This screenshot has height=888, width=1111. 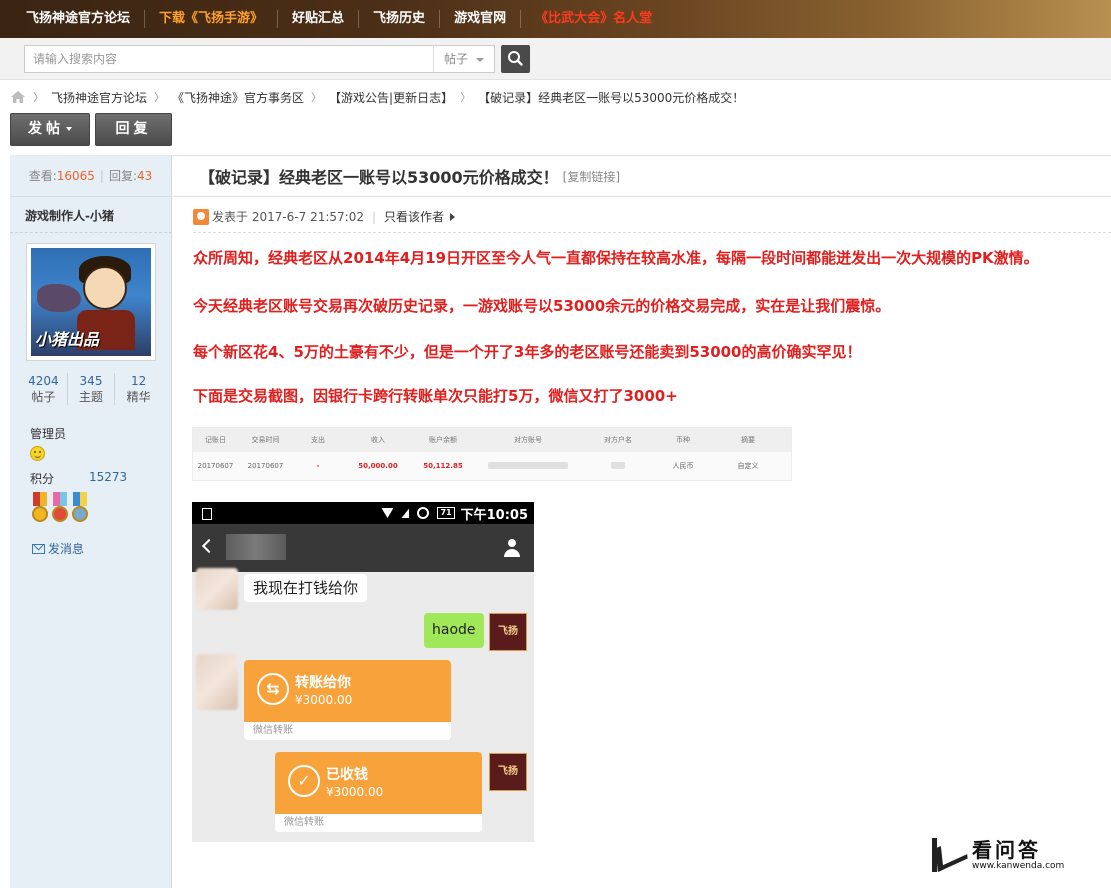 I want to click on search-input: 请输入搜索内容, so click(x=229, y=59).